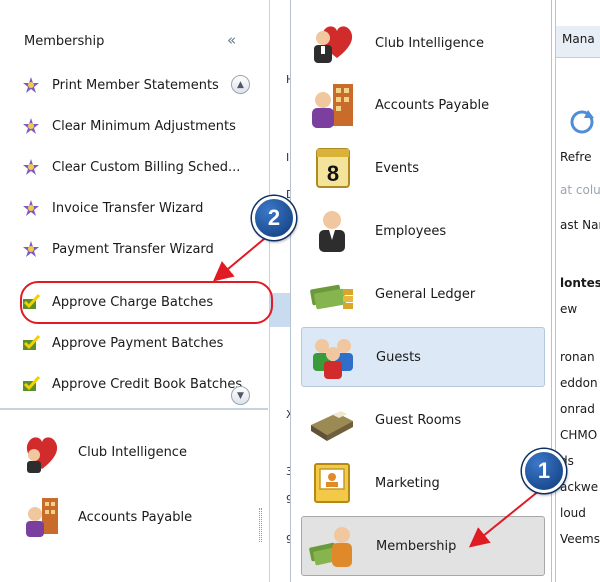  I want to click on task-label: Approve Payment Batches, so click(138, 343).